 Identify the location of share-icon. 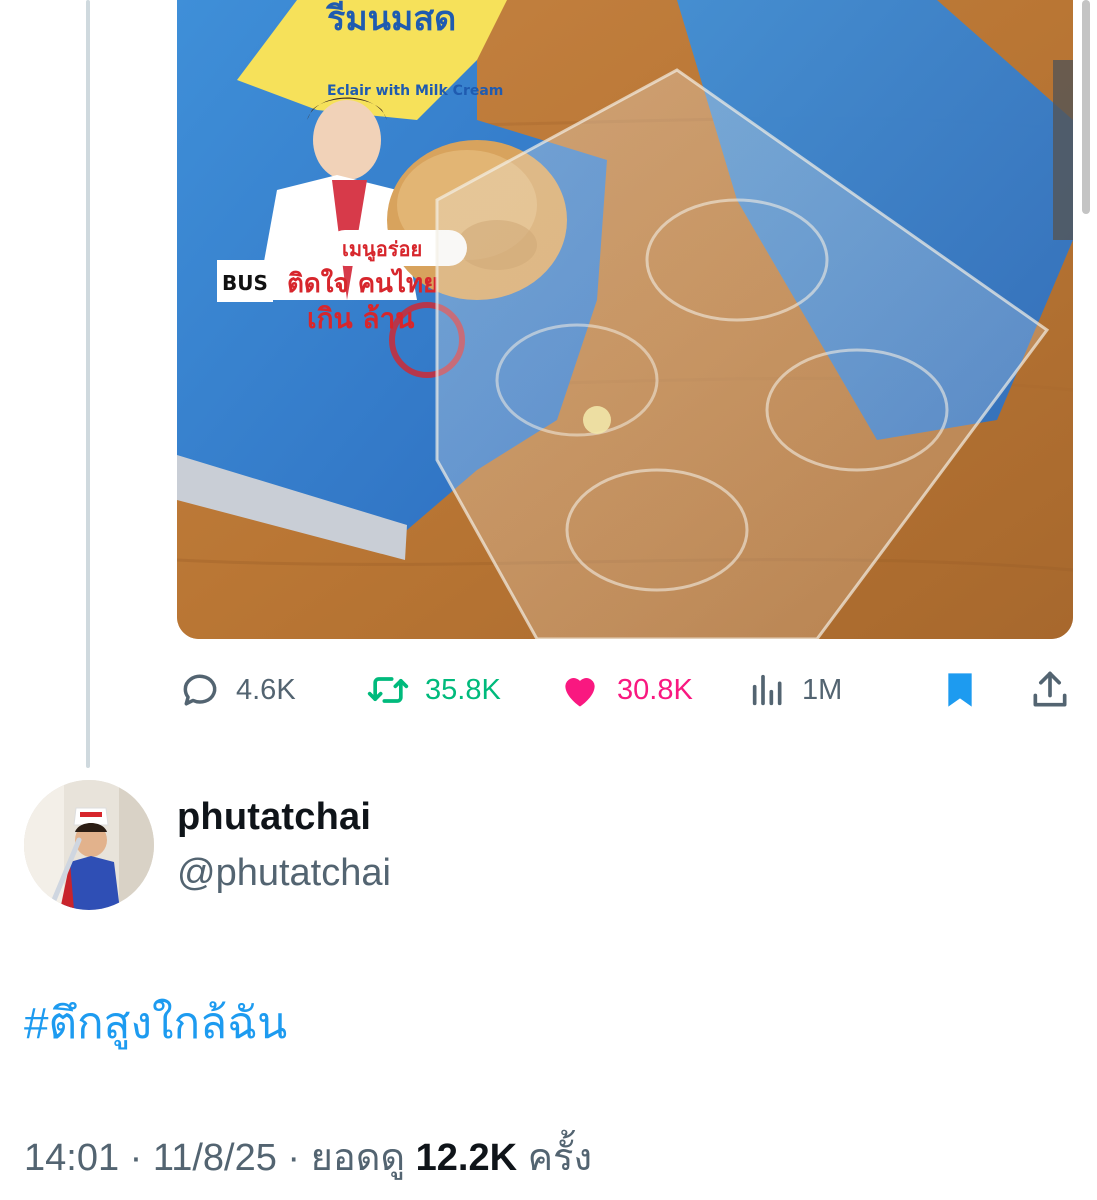
(1050, 690).